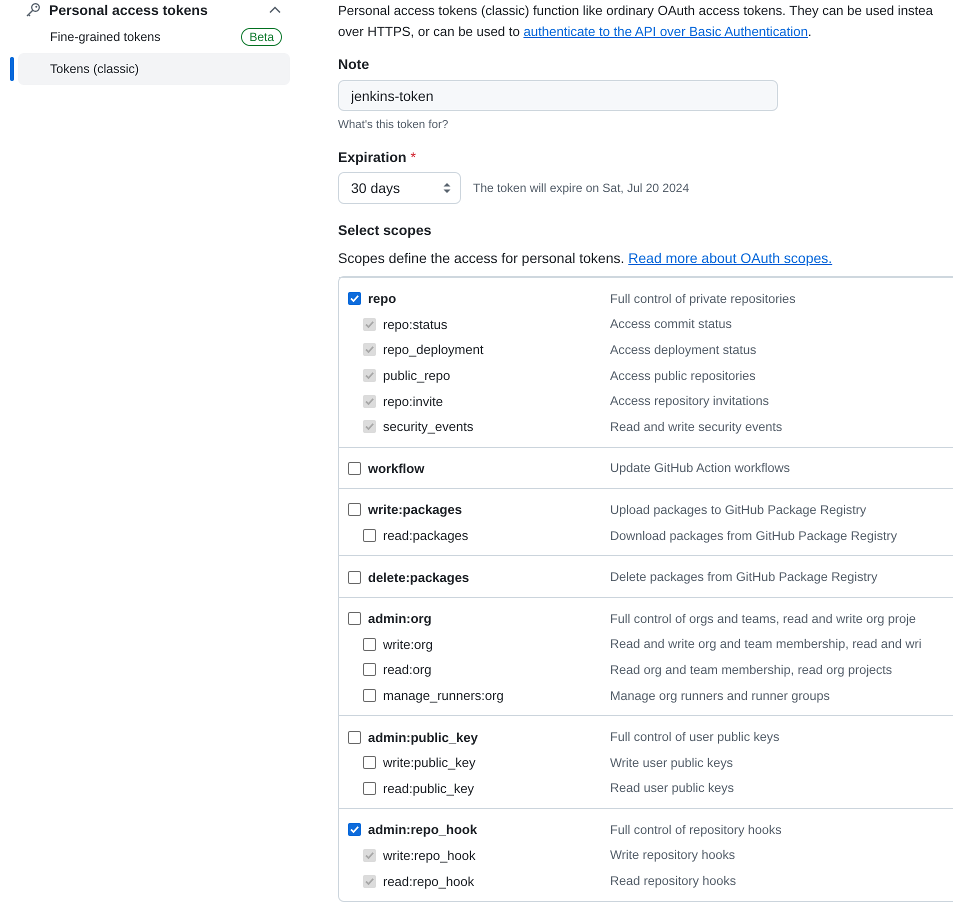 The image size is (953, 906). Describe the element at coordinates (581, 188) in the screenshot. I see `expiration-info: The token will expire on Sat, Jul 20 2024` at that location.